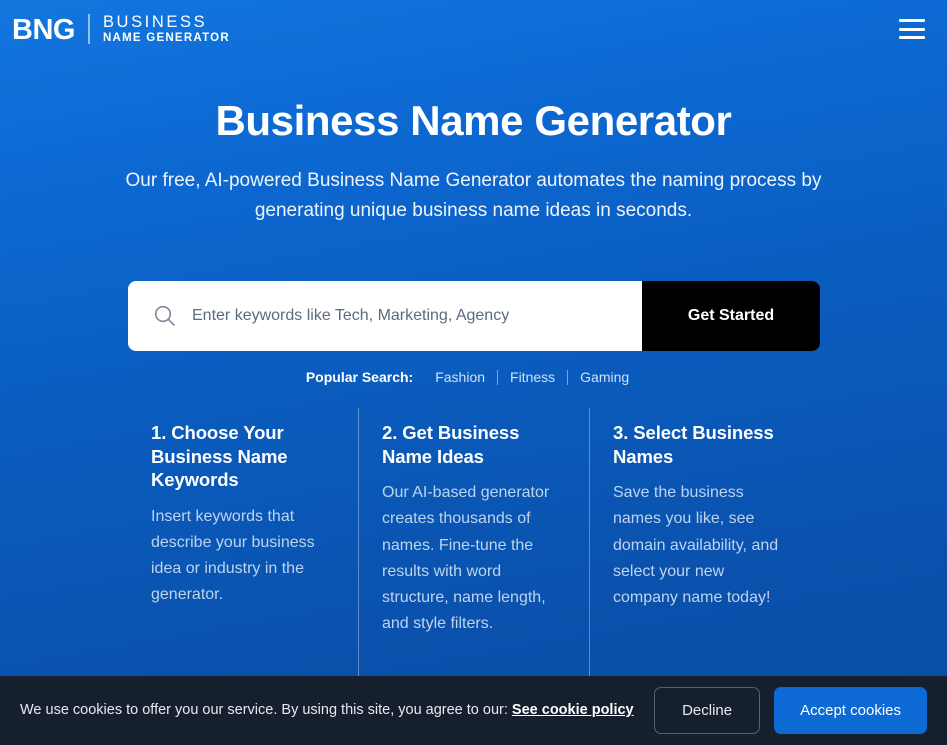 The width and height of the screenshot is (947, 745). Describe the element at coordinates (473, 120) in the screenshot. I see `page-title: Business Name Generator` at that location.